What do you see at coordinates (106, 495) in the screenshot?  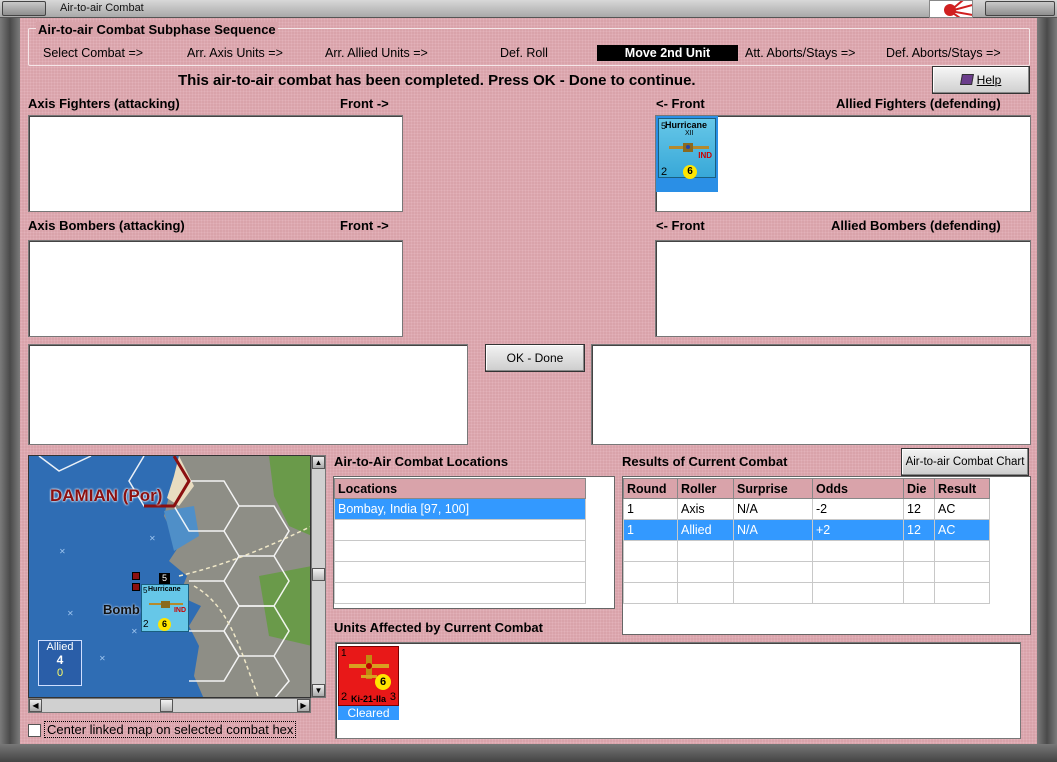 I see `map-label-damian: DAMIAN (Por)` at bounding box center [106, 495].